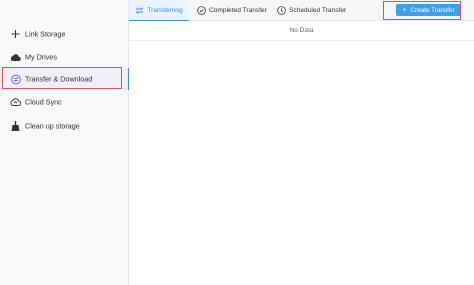 The width and height of the screenshot is (474, 285). I want to click on sidebar-item-transfer-download: Transfer & Download, so click(65, 79).